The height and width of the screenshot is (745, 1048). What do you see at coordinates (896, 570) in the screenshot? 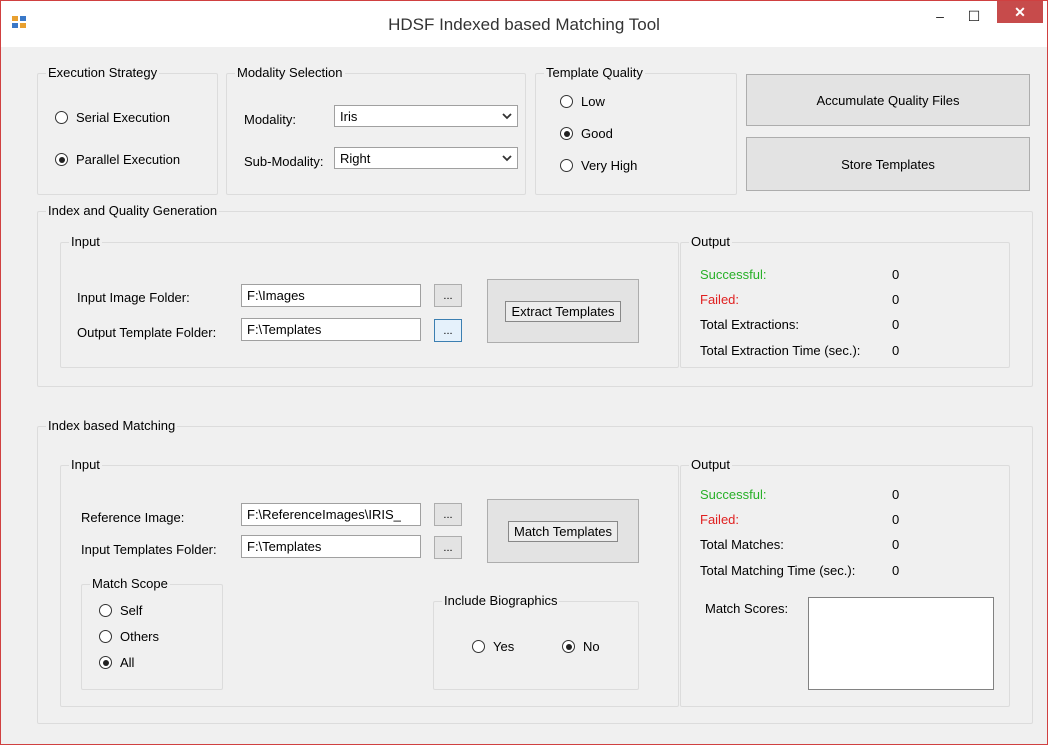
I see `matching-time-value: 0` at bounding box center [896, 570].